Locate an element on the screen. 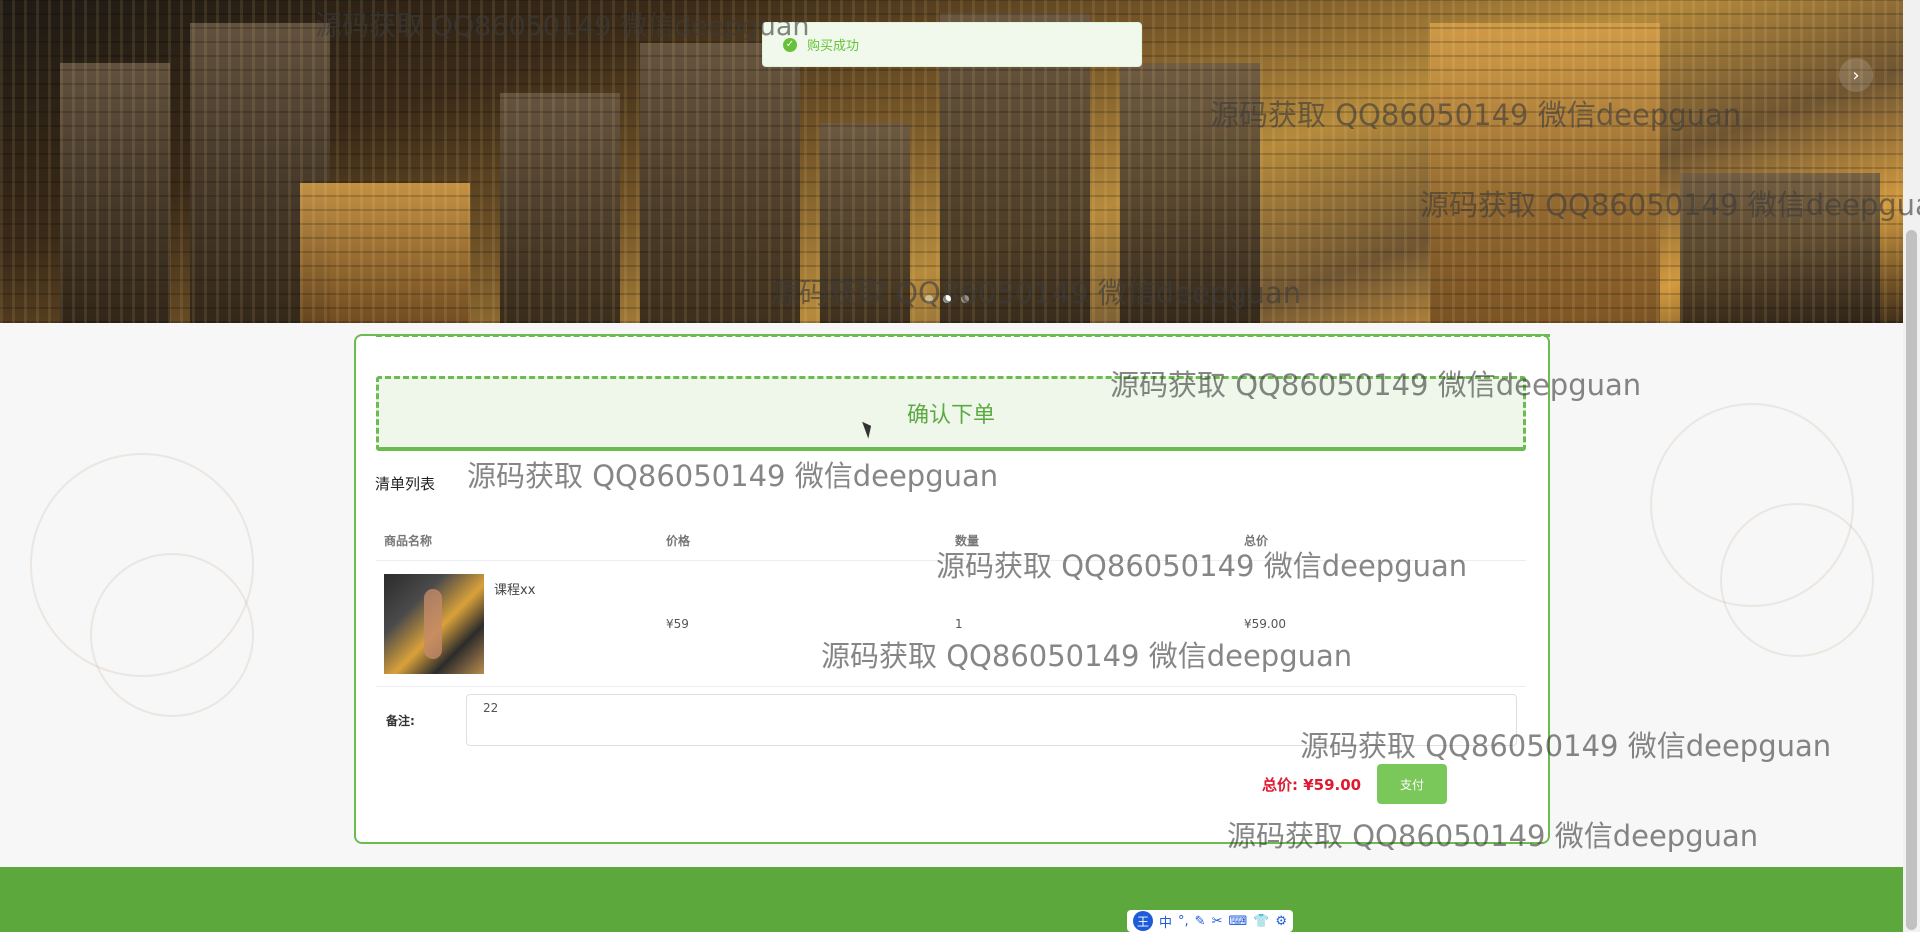 This screenshot has width=1920, height=932. ime-chinese-mode-icon: 中 is located at coordinates (1165, 921).